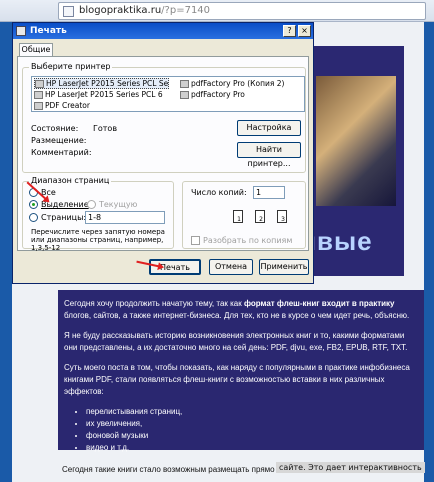 The width and height of the screenshot is (434, 482). Describe the element at coordinates (212, 94) in the screenshot. I see `printer-item: pdfFactory Pro` at that location.